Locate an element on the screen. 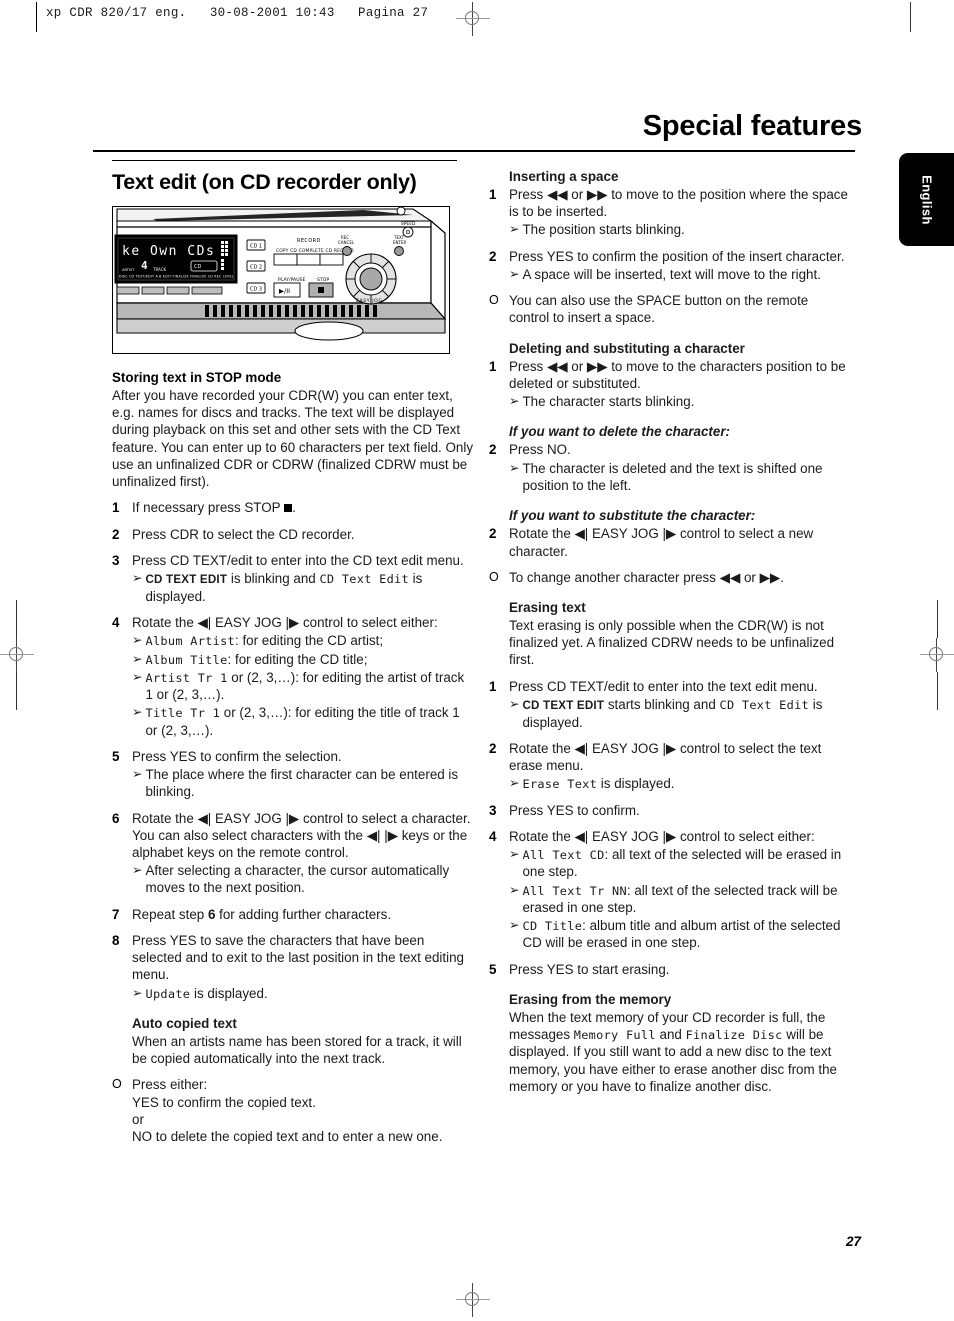  step-result: ➢ Update is displayed. is located at coordinates (303, 993).